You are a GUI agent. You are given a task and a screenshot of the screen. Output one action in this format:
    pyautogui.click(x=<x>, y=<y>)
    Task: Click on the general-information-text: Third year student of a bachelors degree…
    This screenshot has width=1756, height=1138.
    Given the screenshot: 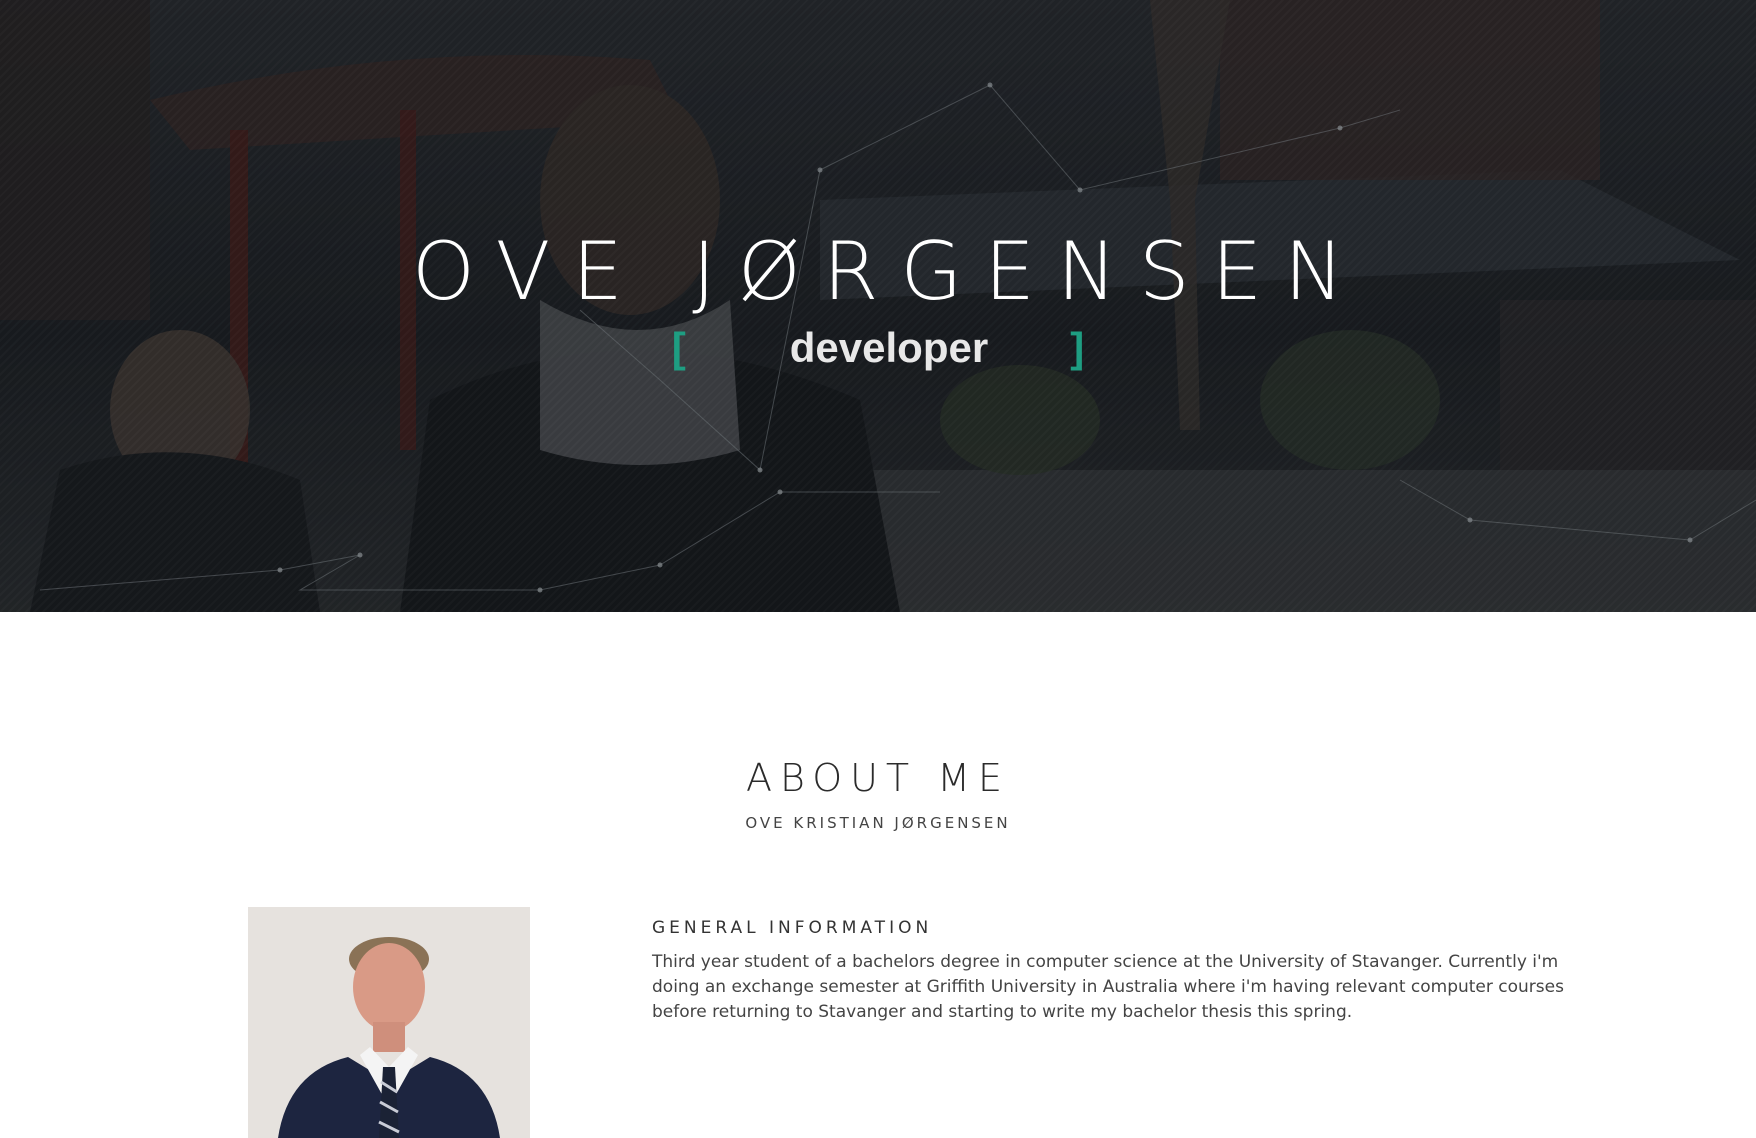 What is the action you would take?
    pyautogui.click(x=1108, y=987)
    